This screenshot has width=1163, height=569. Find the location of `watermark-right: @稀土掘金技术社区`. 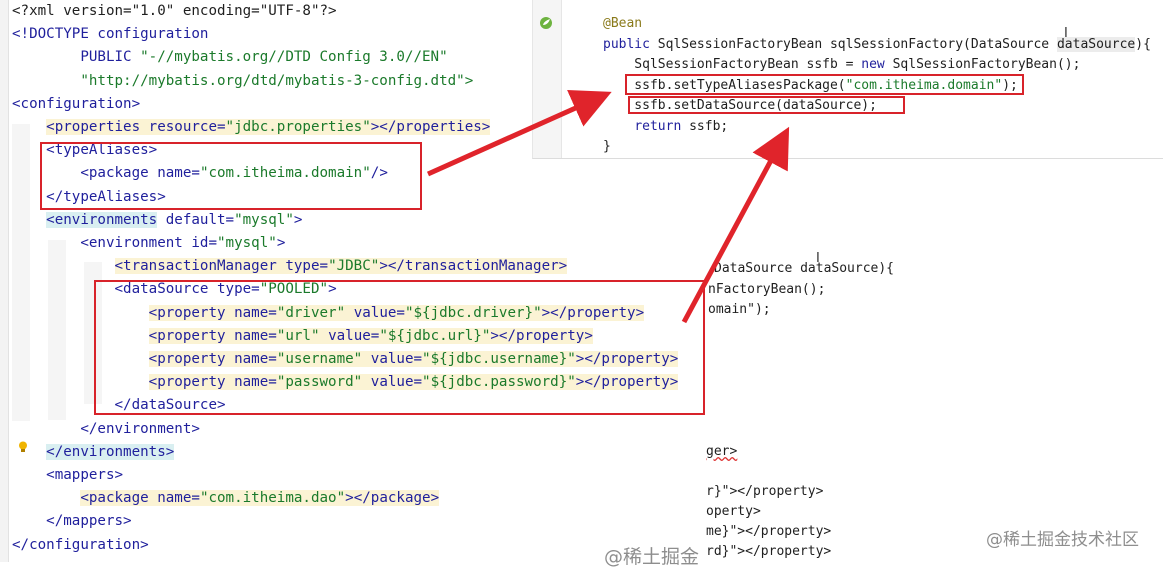

watermark-right: @稀土掘金技术社区 is located at coordinates (1062, 540).